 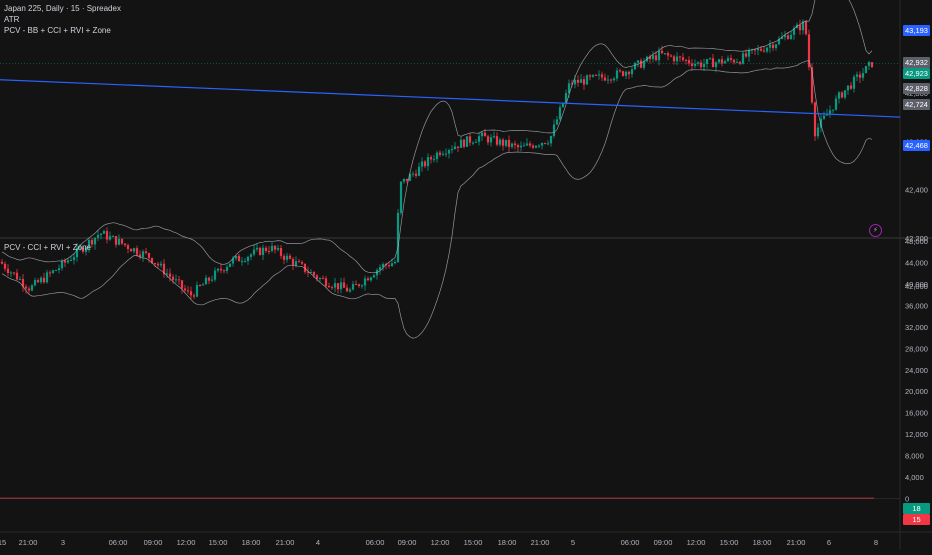 What do you see at coordinates (11, 20) in the screenshot?
I see `indicator-atr-label: ATR` at bounding box center [11, 20].